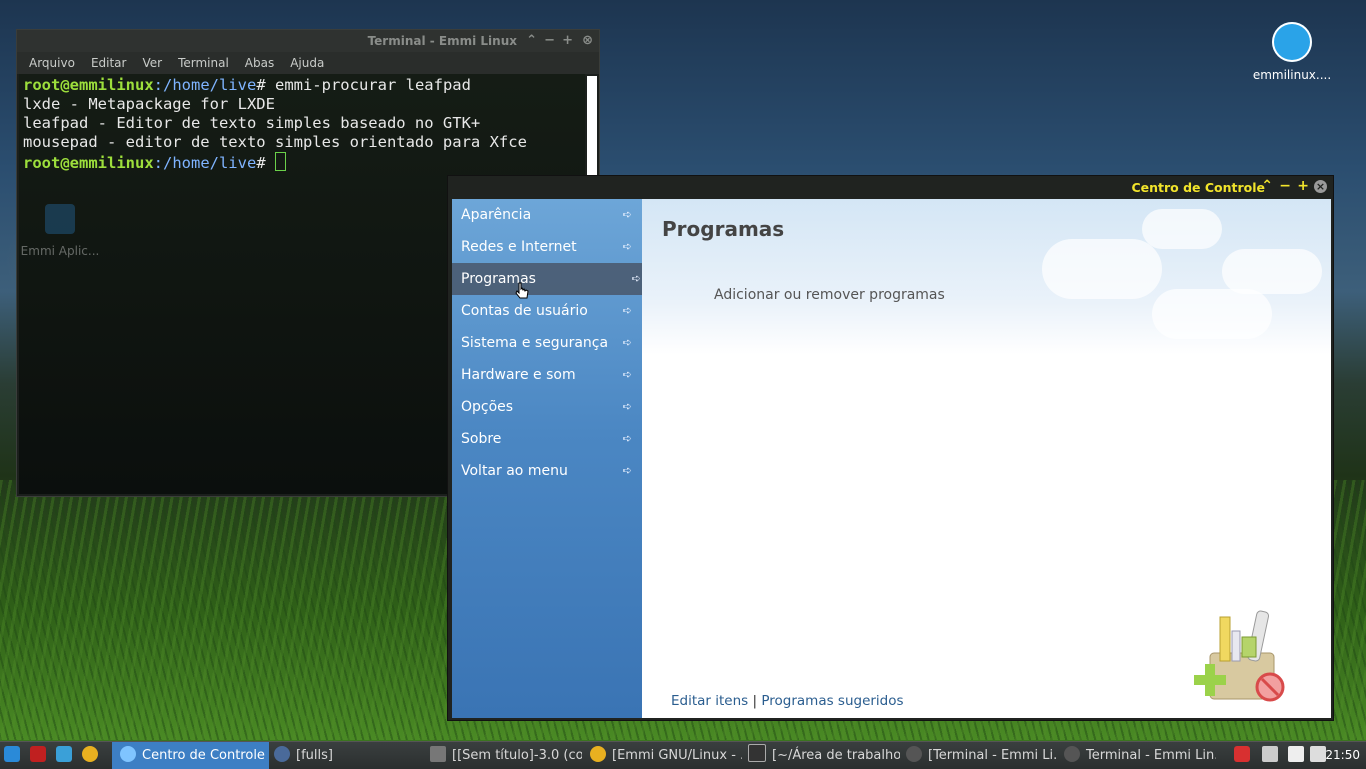  I want to click on sidebar-item-contas: Contas de usuário ➪, so click(547, 311).